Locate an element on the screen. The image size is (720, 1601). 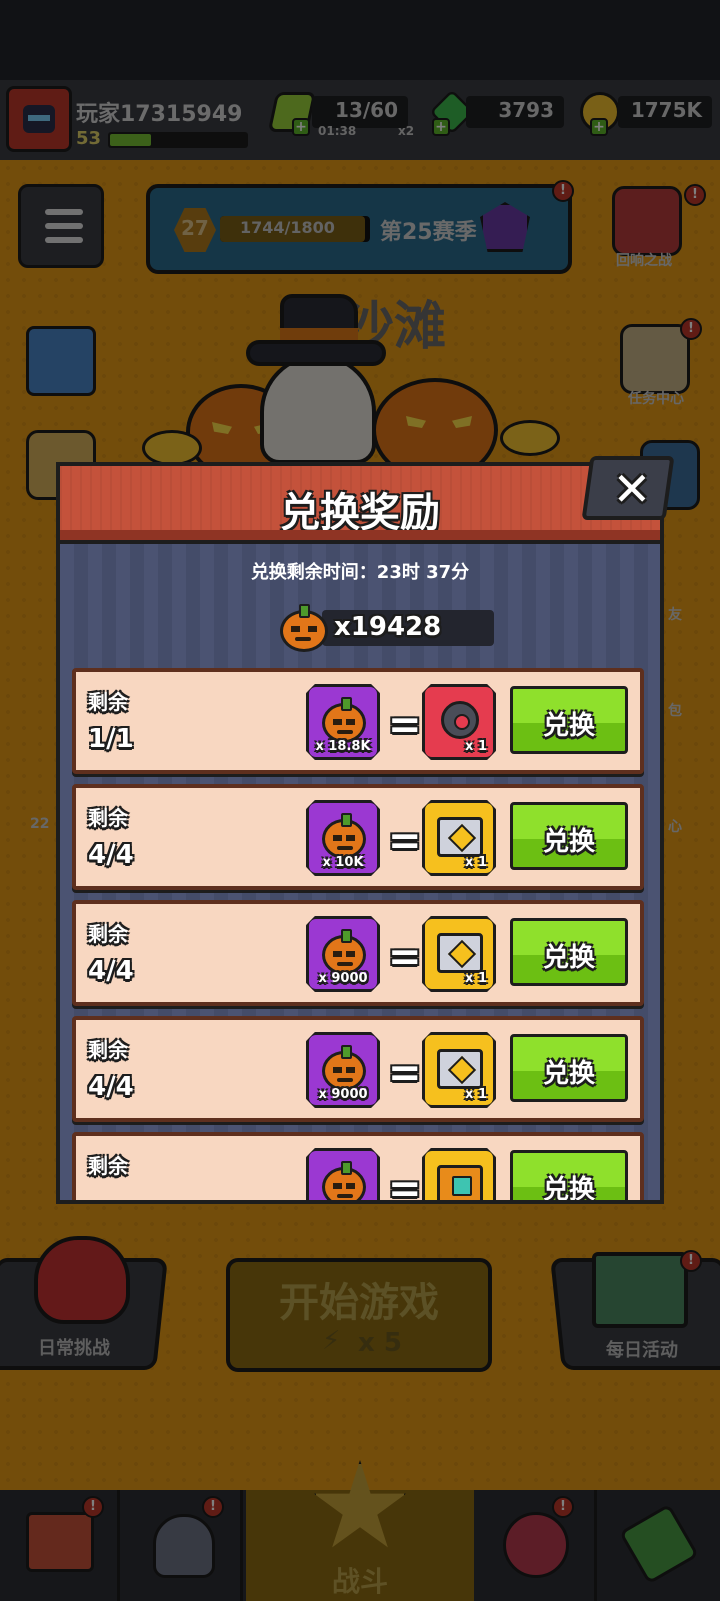
cost-item is located at coordinates (343, 1174).